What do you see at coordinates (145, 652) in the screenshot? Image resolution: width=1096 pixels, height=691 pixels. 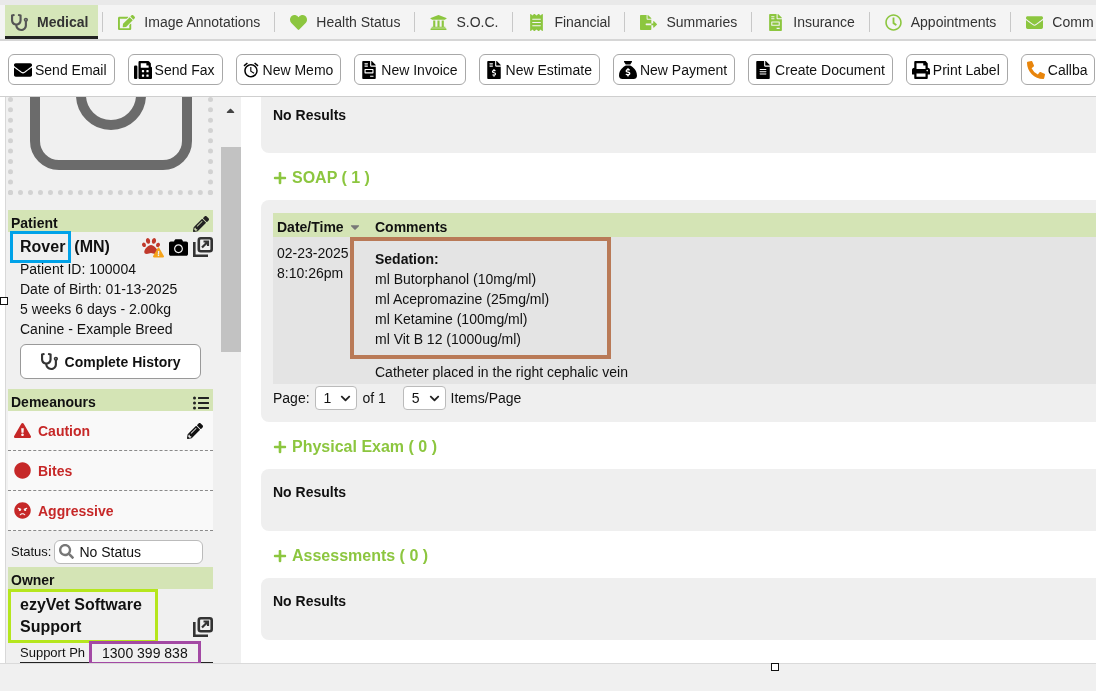 I see `phone-number: 1300 399 838` at bounding box center [145, 652].